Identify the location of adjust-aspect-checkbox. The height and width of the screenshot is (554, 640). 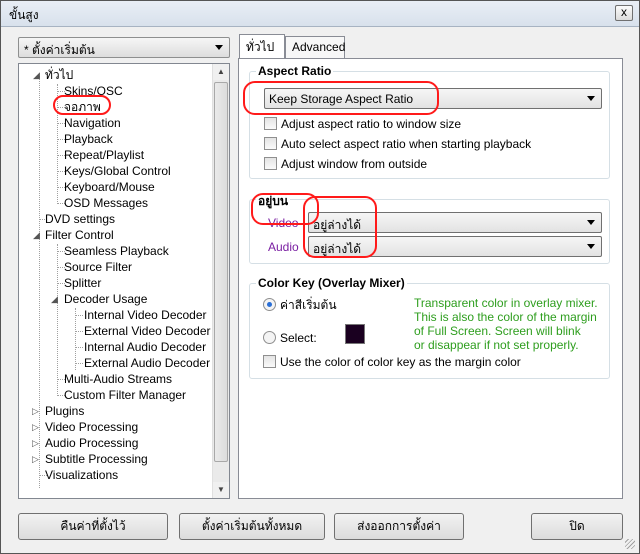
(270, 123).